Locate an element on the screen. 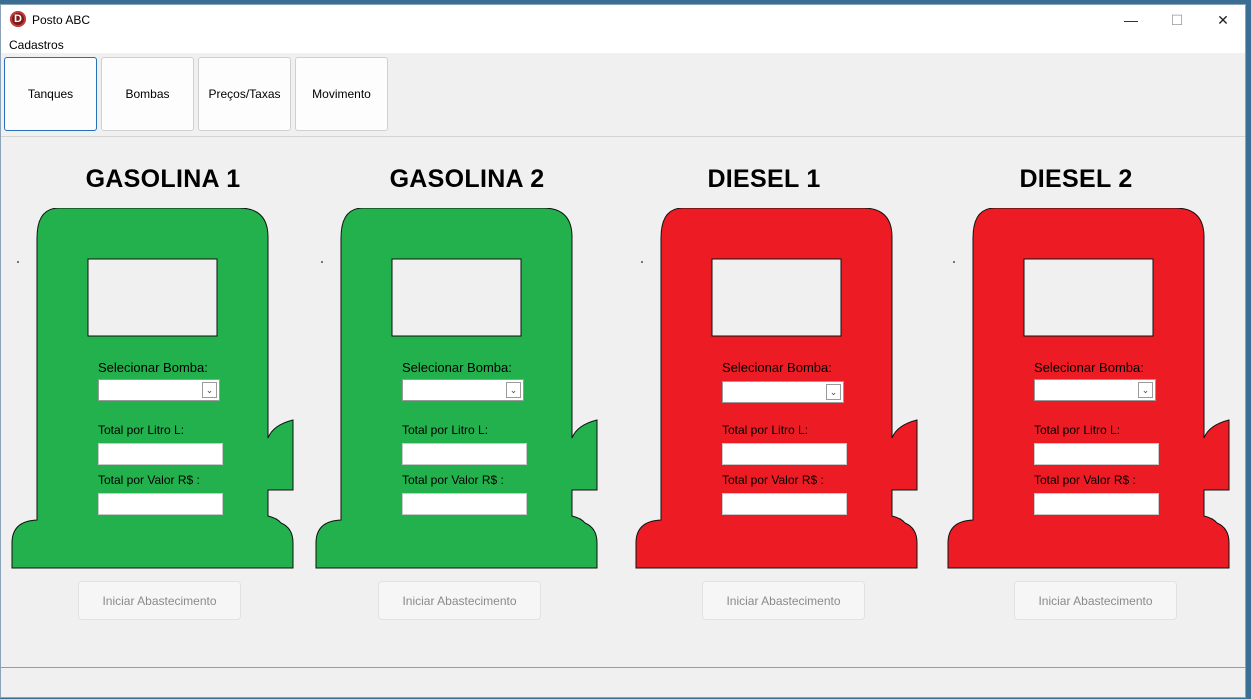 This screenshot has width=1251, height=699. tab-tanques: Tanques is located at coordinates (50, 94).